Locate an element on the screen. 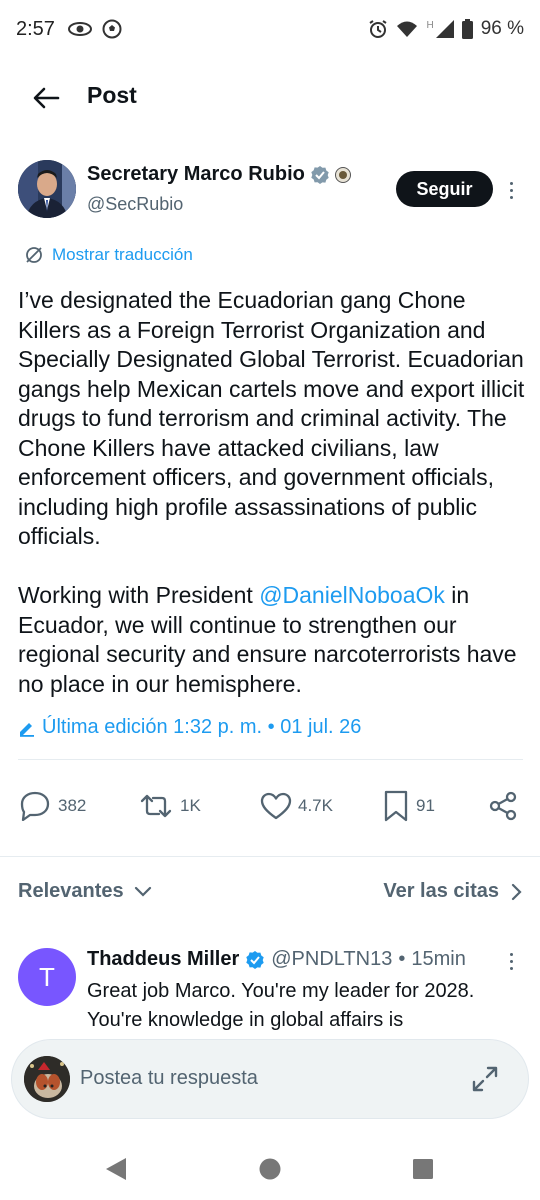 The width and height of the screenshot is (540, 1200). show-translation-label: Mostrar traducción is located at coordinates (122, 254).